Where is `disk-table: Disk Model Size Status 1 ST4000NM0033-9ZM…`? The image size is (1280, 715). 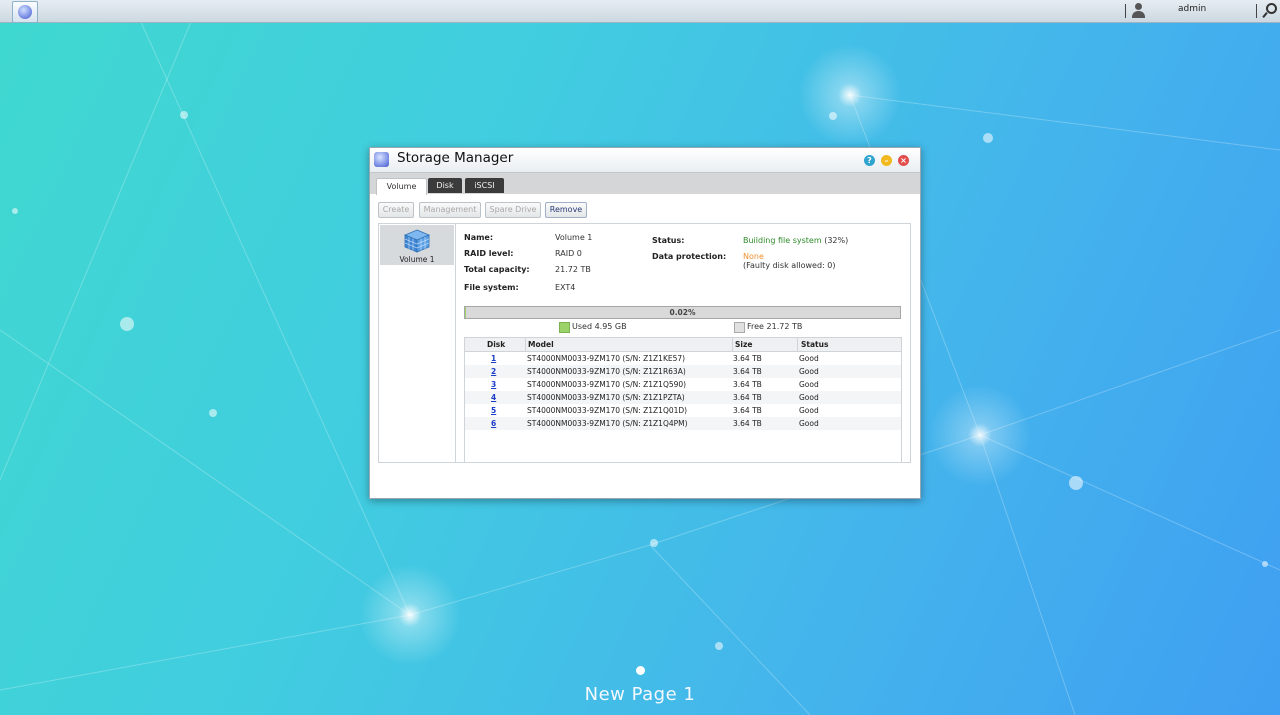 disk-table: Disk Model Size Status 1 ST4000NM0033-9ZM… is located at coordinates (683, 400).